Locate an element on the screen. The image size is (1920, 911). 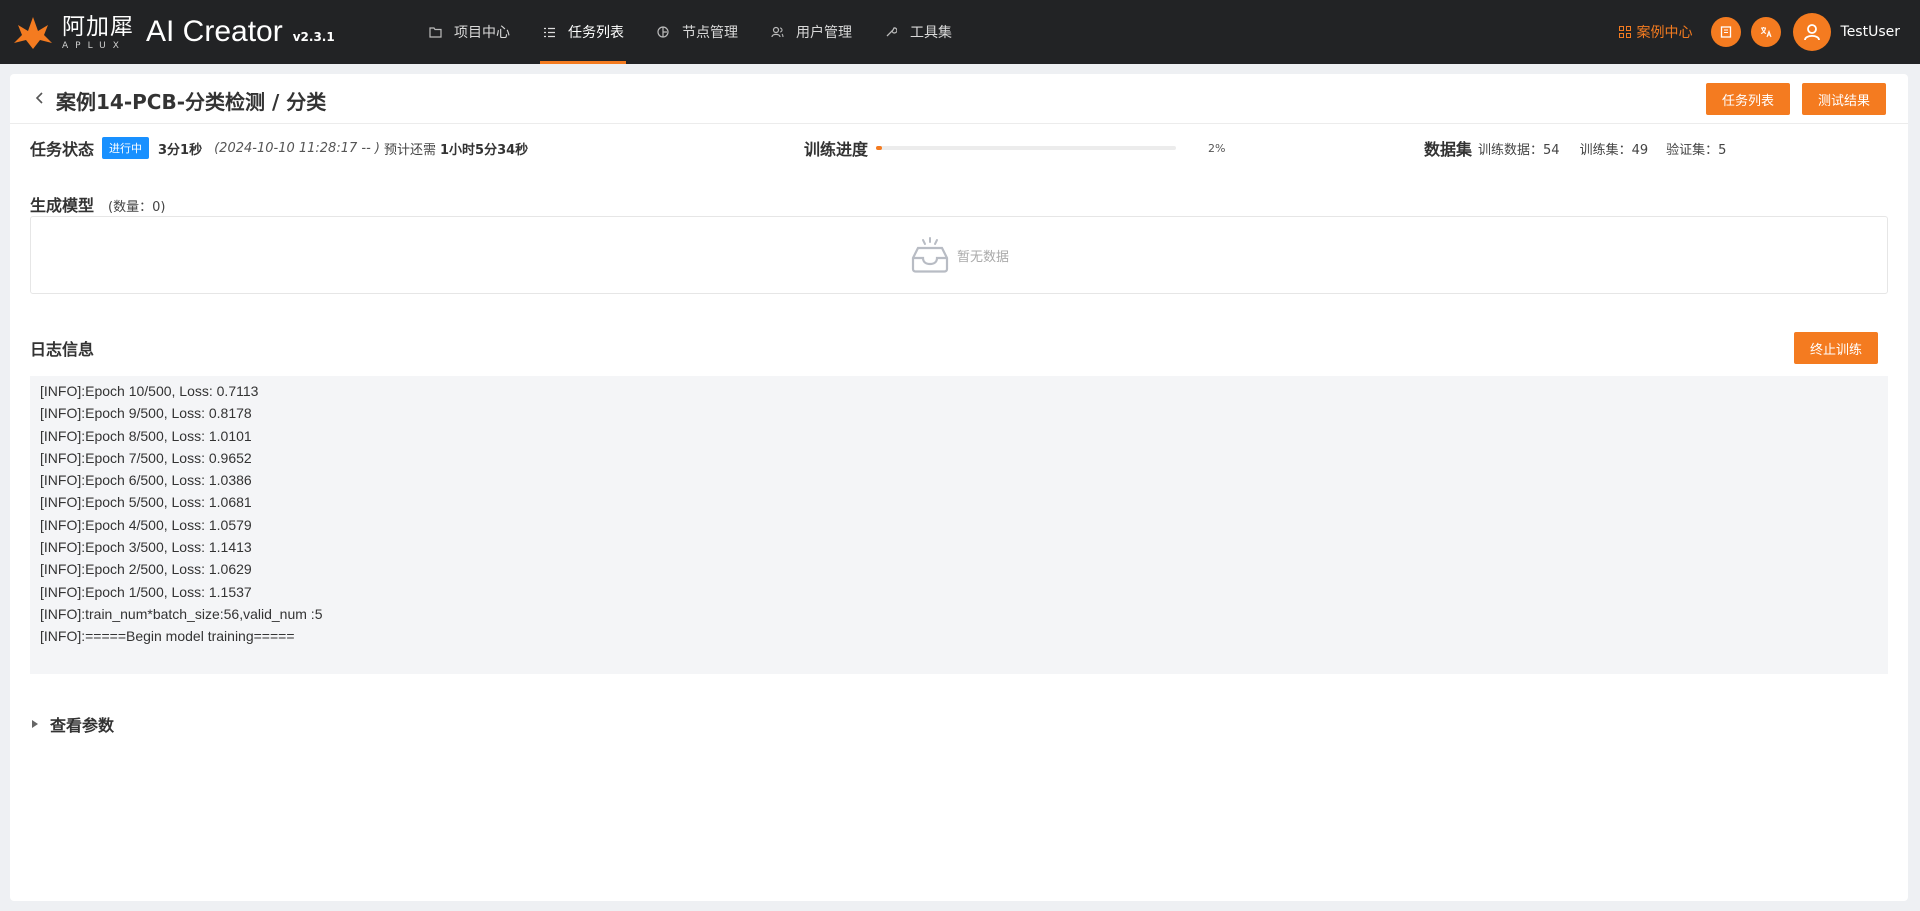
wrench-icon is located at coordinates (891, 32).